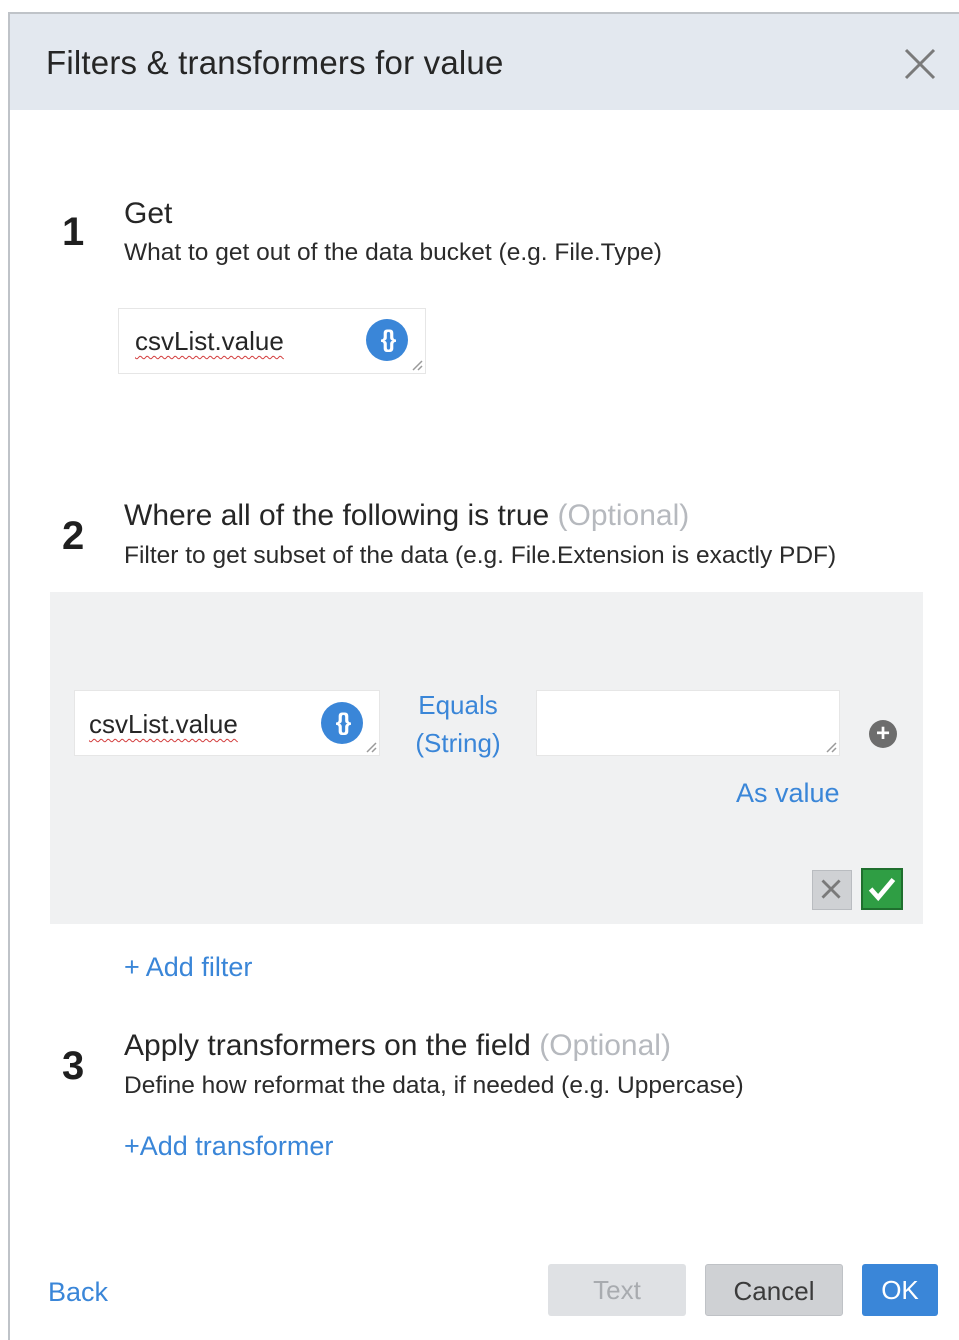 This screenshot has width=959, height=1340. I want to click on step-3-optional: (Optional), so click(605, 1045).